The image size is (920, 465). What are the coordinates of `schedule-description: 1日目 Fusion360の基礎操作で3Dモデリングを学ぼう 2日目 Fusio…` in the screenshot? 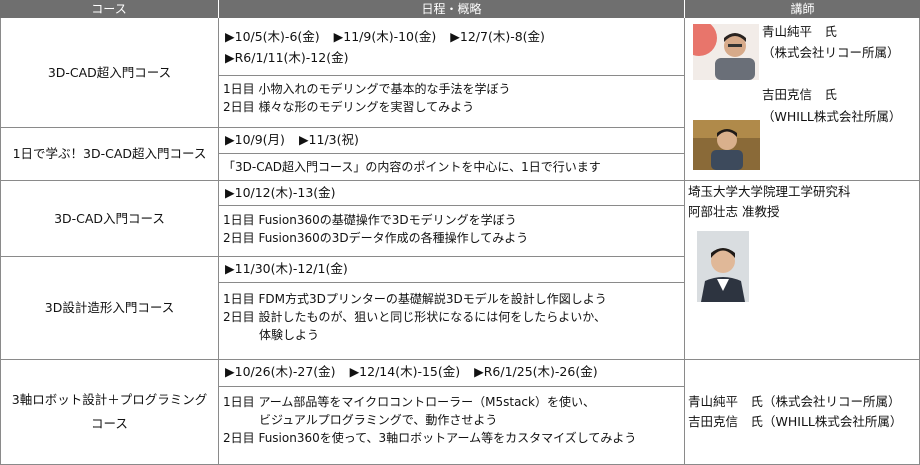 It's located at (451, 229).